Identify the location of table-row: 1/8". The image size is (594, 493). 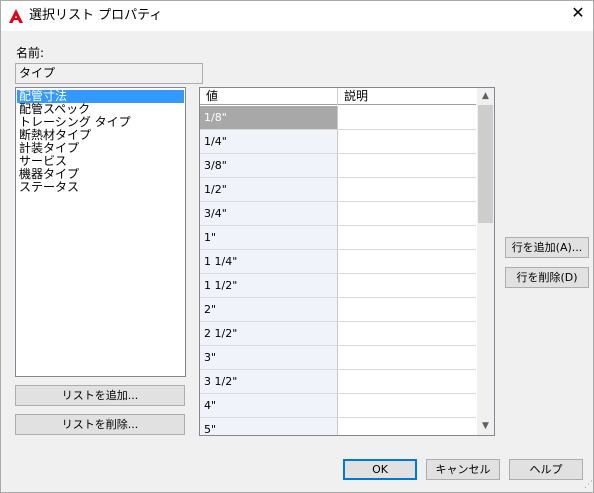
(338, 118).